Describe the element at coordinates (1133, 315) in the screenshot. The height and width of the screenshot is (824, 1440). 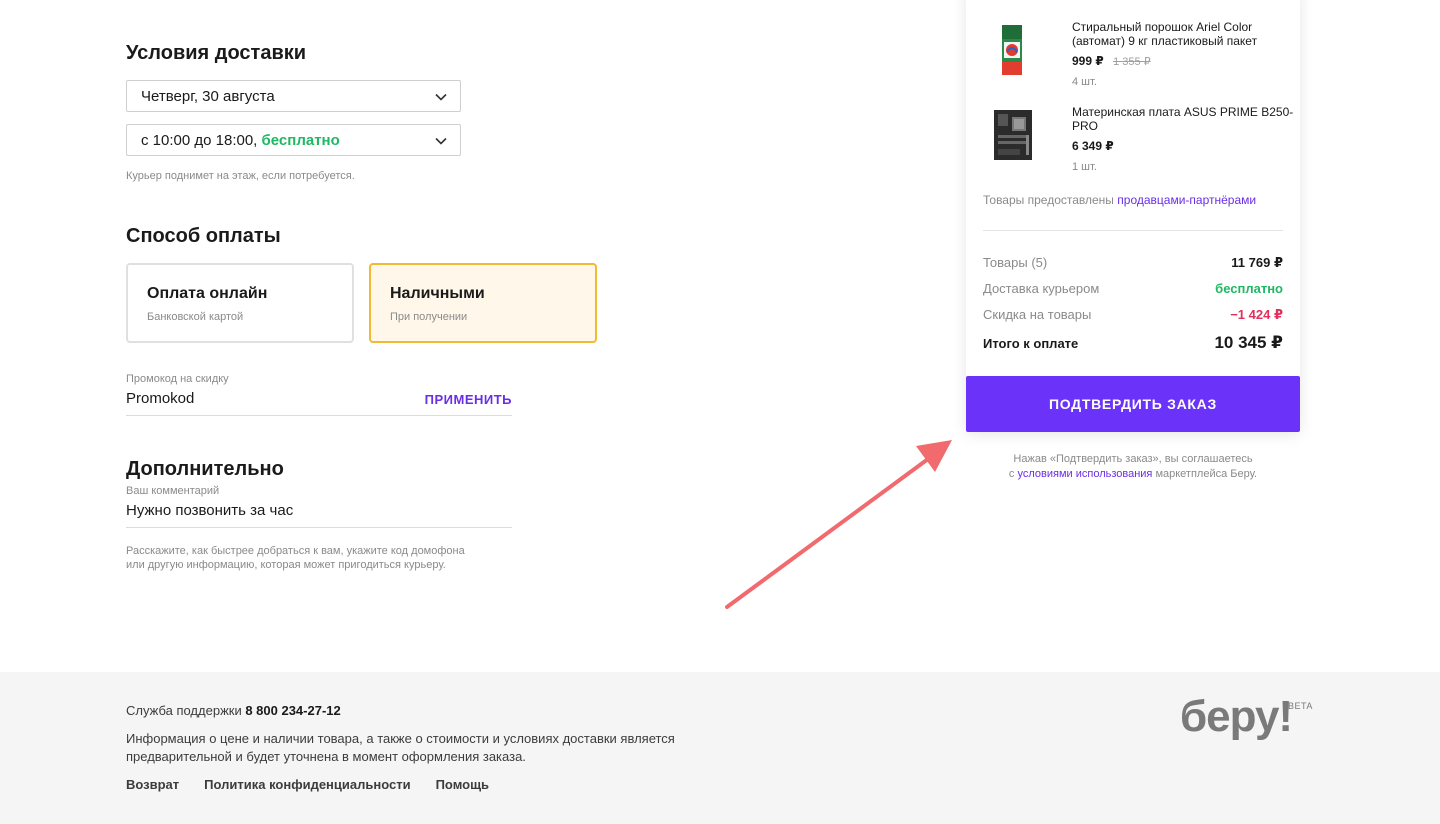
I see `summary-discount-row: Скидка на товары −1 424 ₽` at that location.